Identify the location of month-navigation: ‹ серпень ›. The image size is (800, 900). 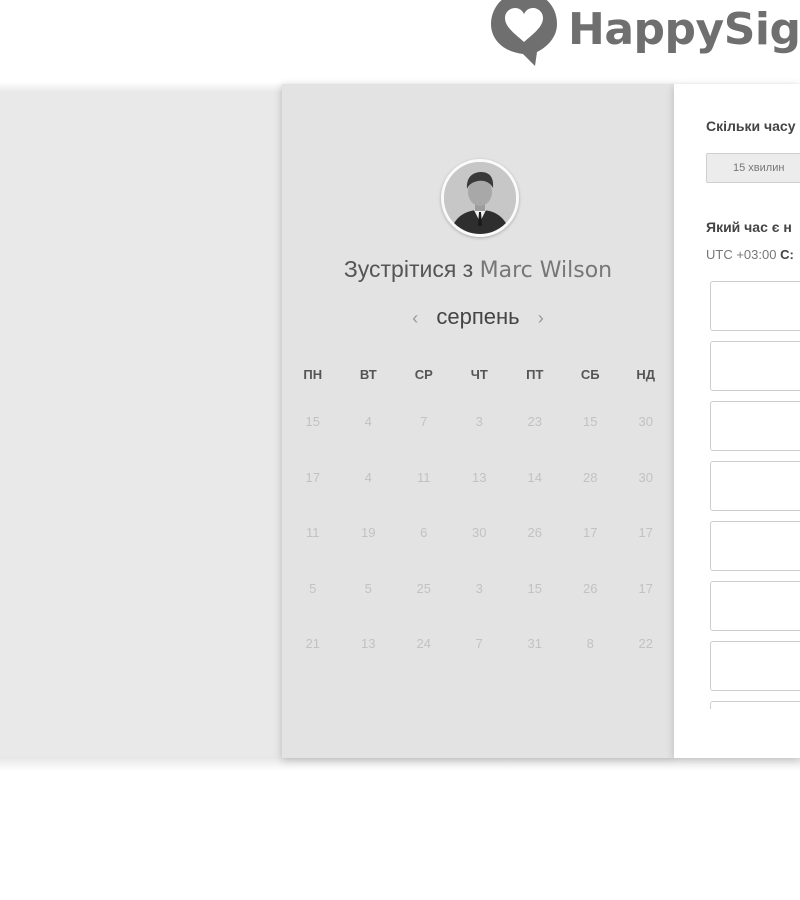
(478, 317).